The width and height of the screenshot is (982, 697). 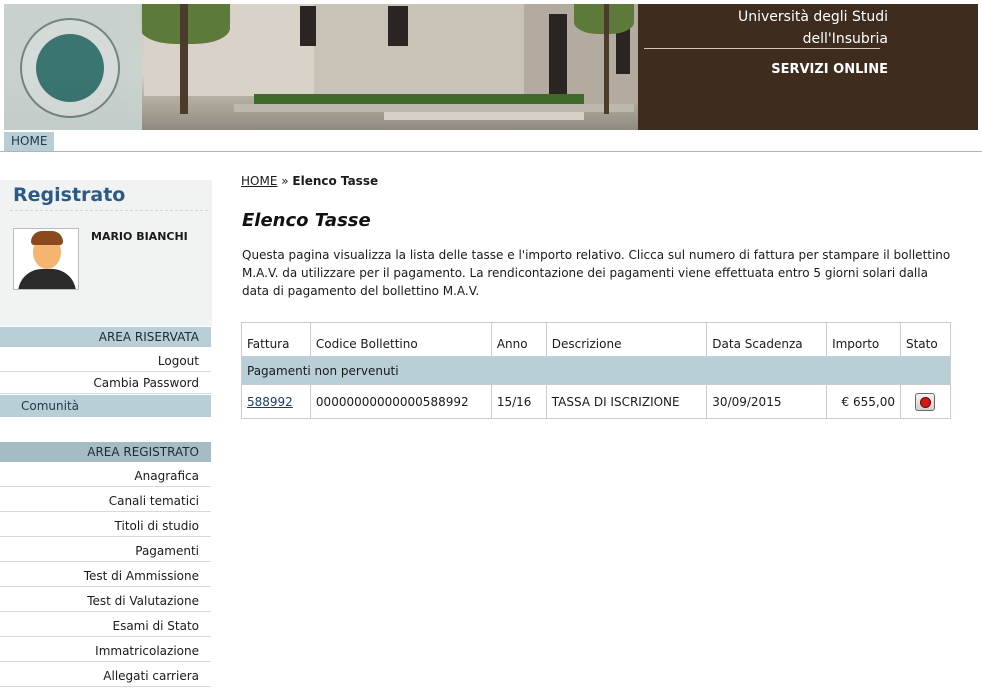 I want to click on avatar, so click(x=46, y=259).